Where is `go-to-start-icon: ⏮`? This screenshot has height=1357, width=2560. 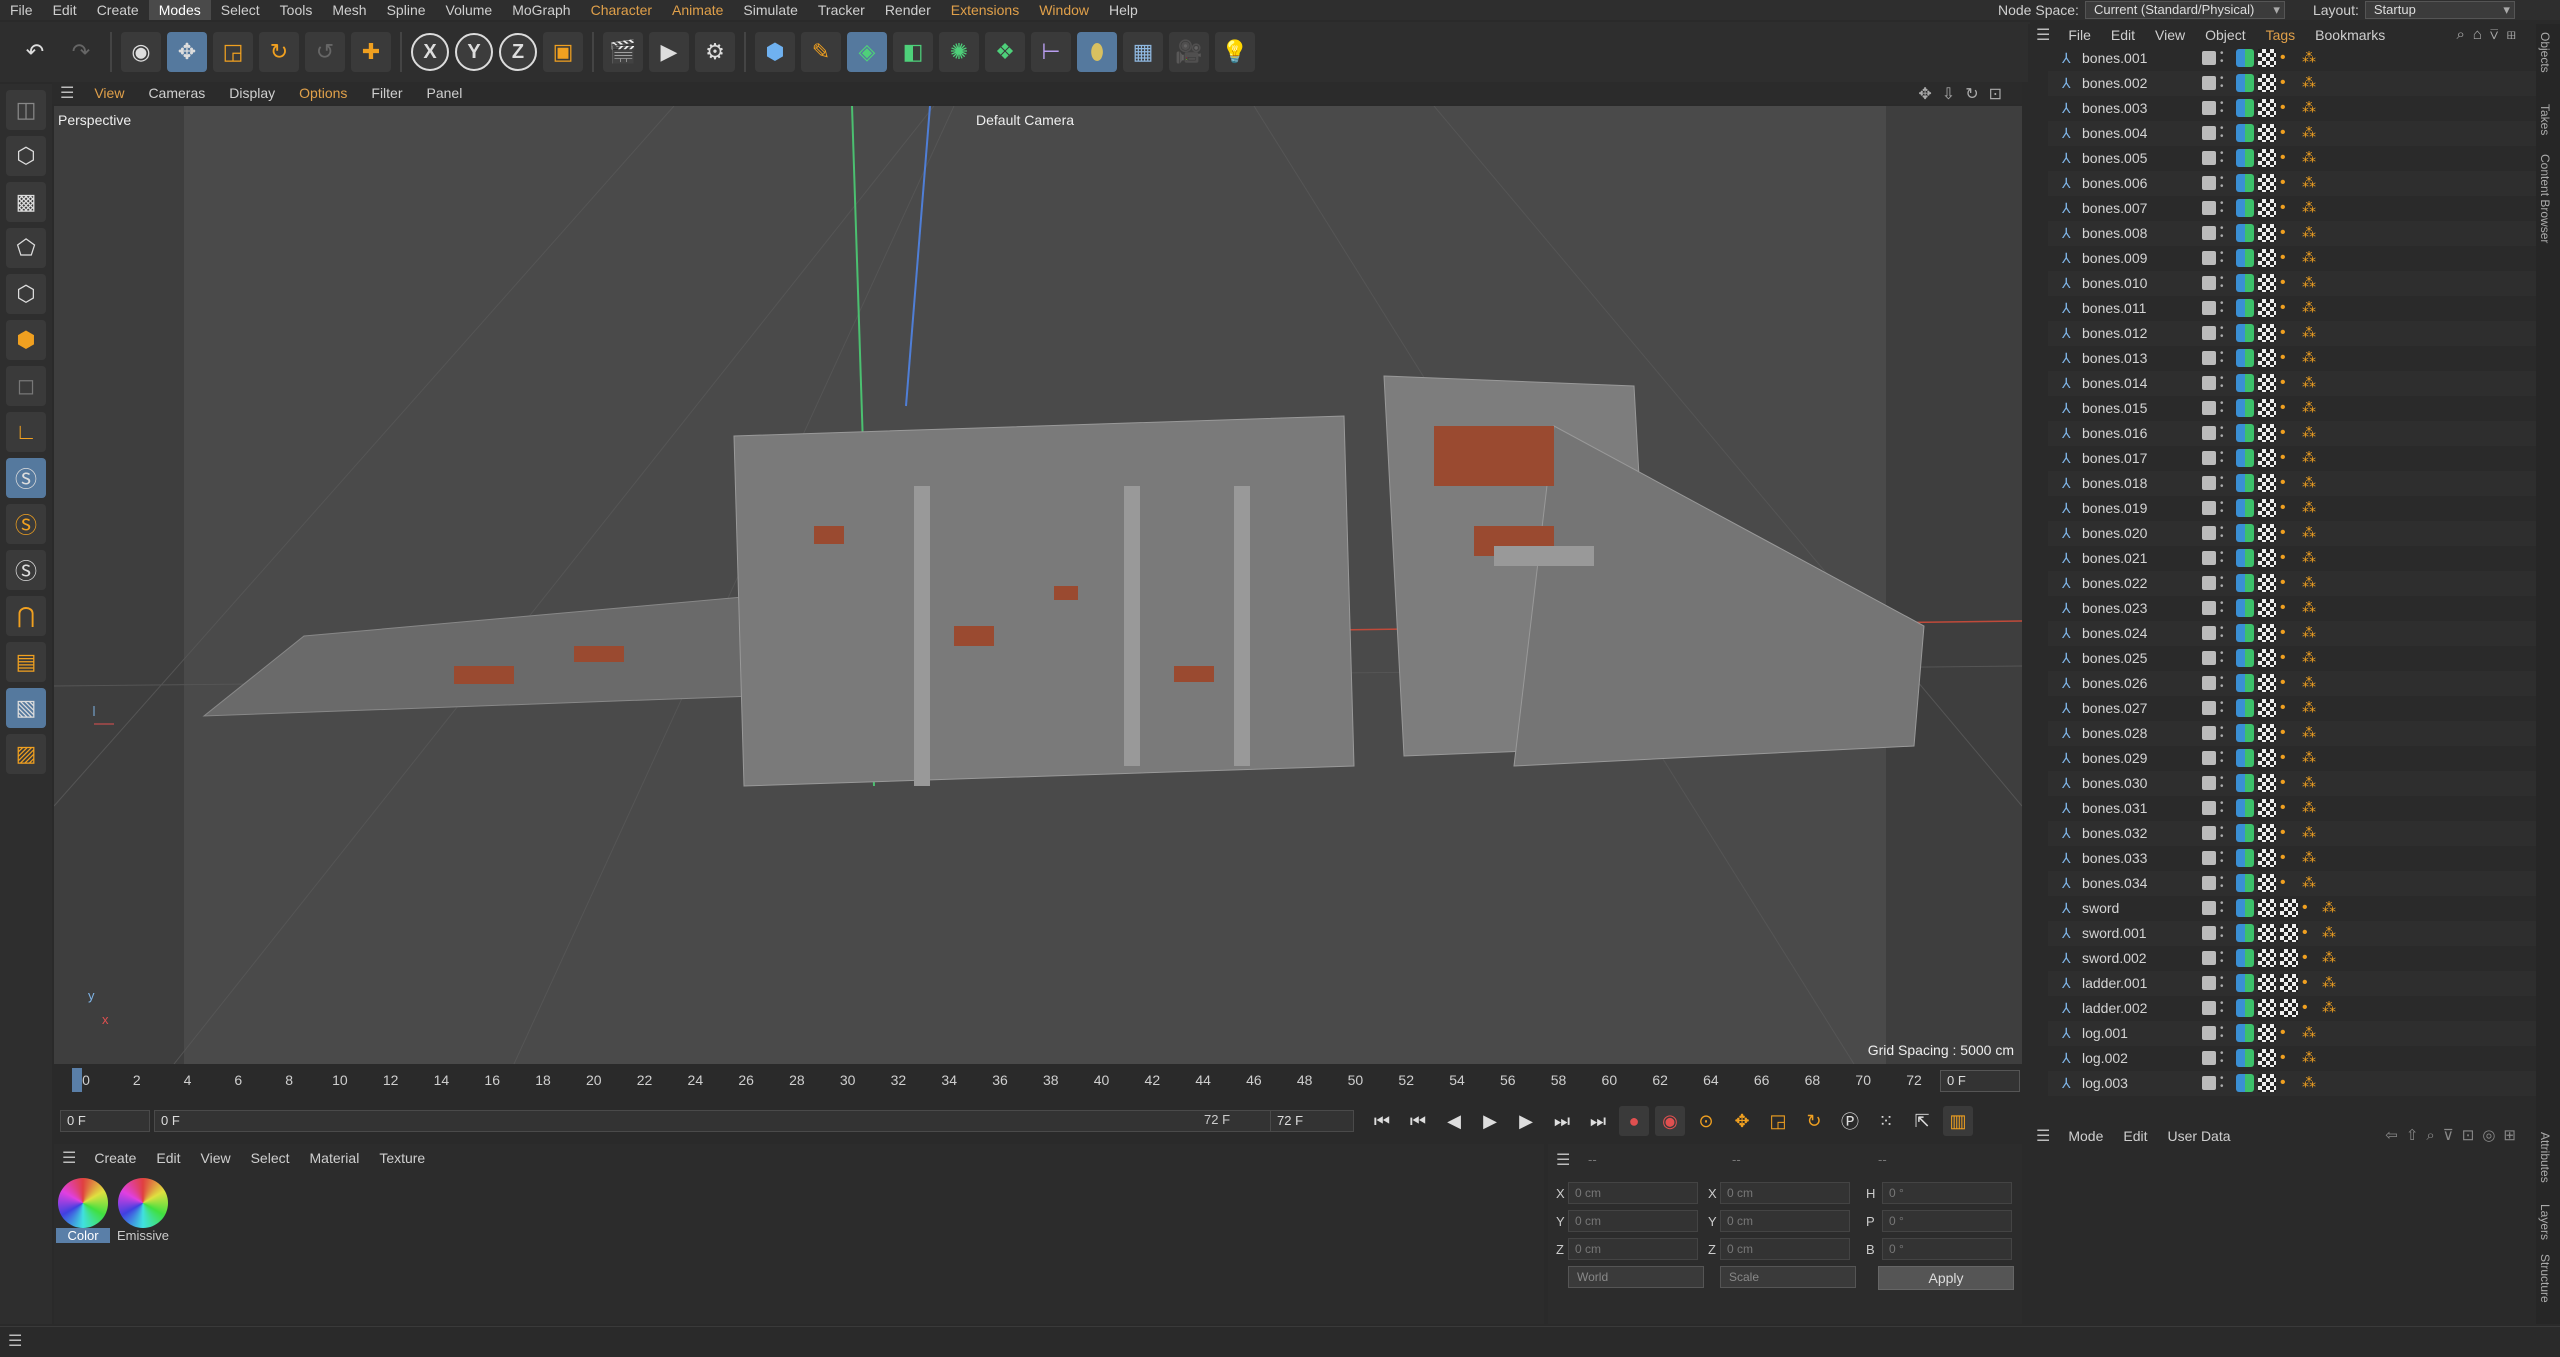 go-to-start-icon: ⏮ is located at coordinates (1382, 1121).